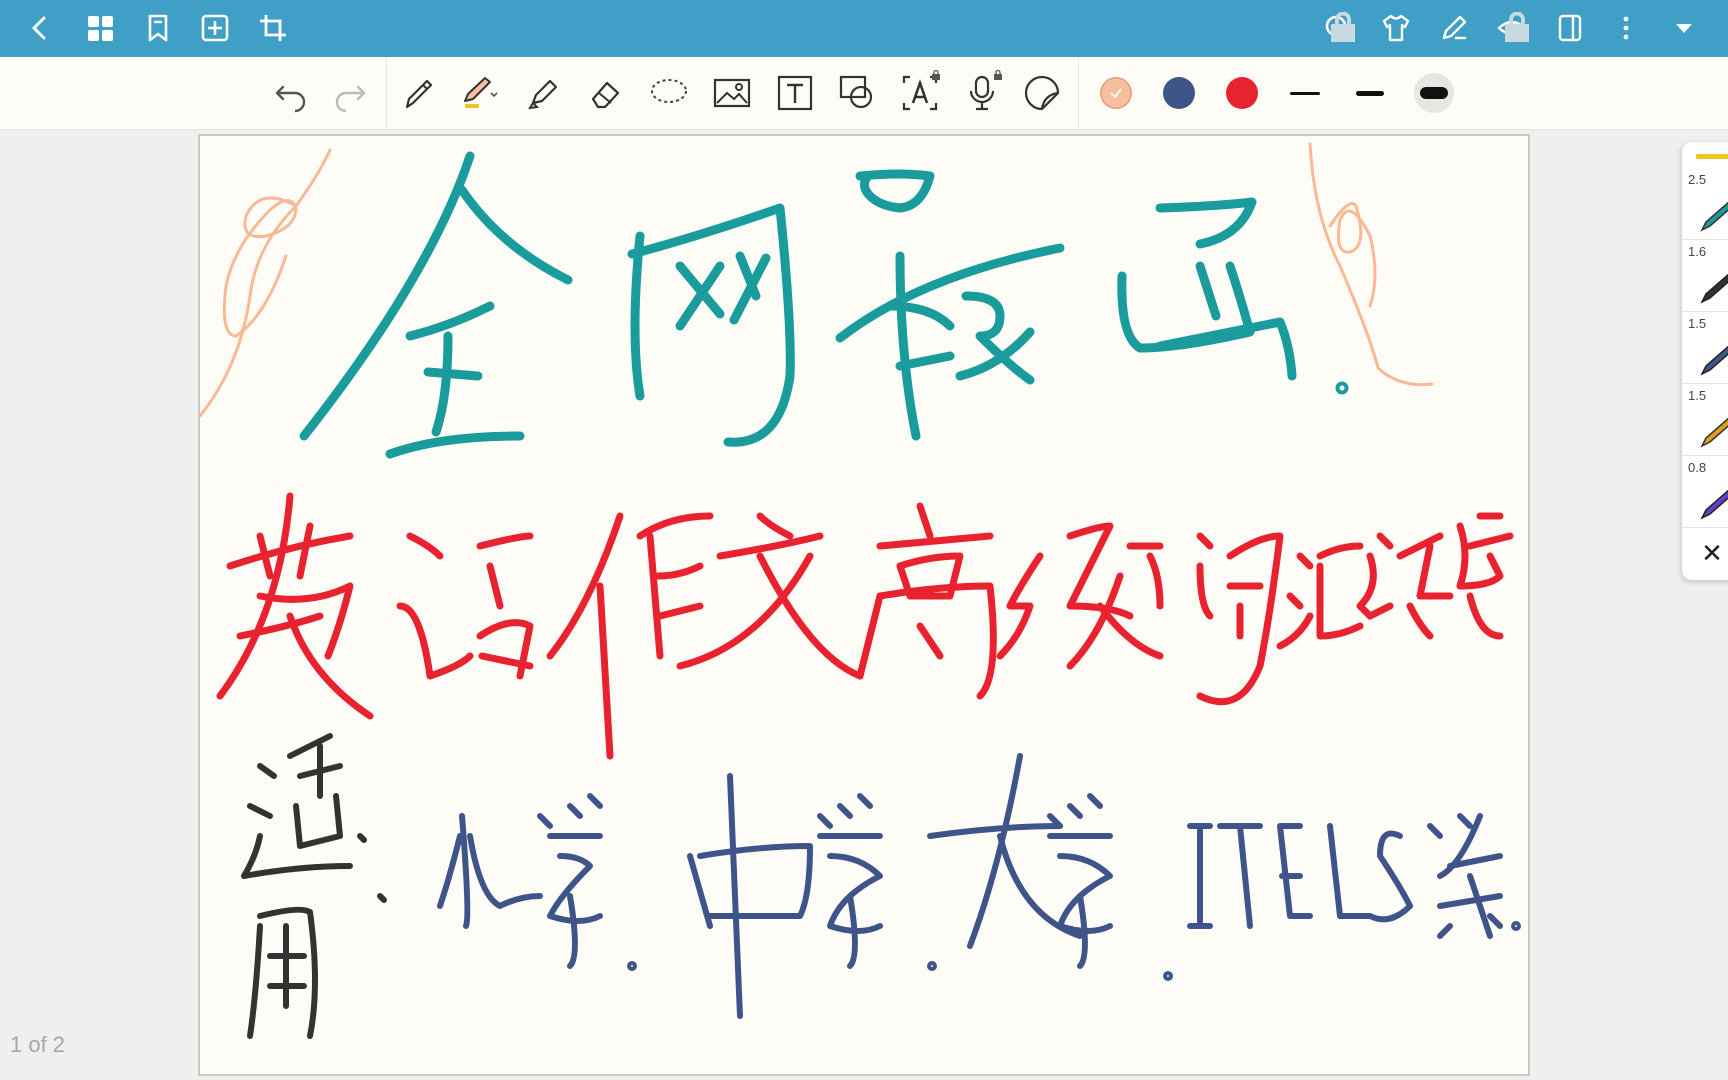 This screenshot has height=1080, width=1728. Describe the element at coordinates (291, 93) in the screenshot. I see `undo-icon` at that location.